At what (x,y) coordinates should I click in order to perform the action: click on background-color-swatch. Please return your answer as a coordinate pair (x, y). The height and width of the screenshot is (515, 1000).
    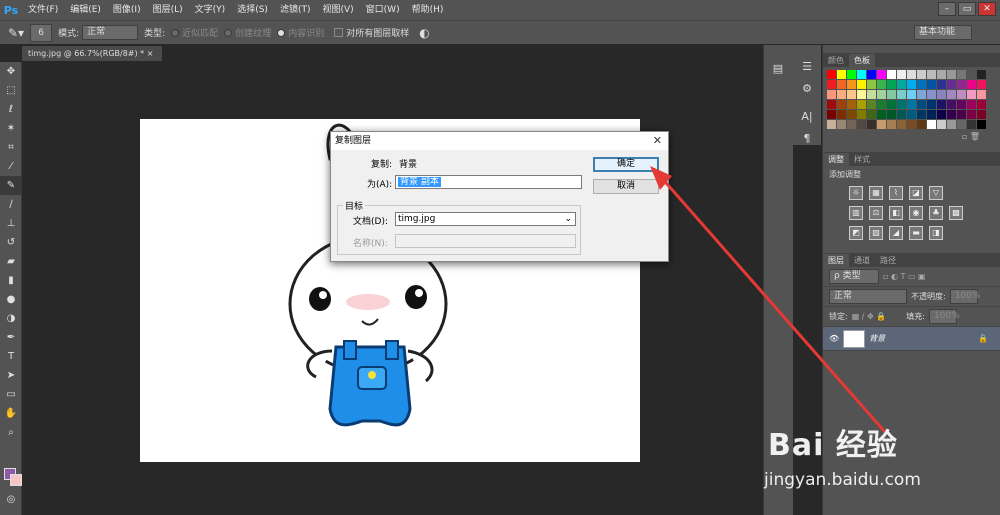
    Looking at the image, I should click on (16, 480).